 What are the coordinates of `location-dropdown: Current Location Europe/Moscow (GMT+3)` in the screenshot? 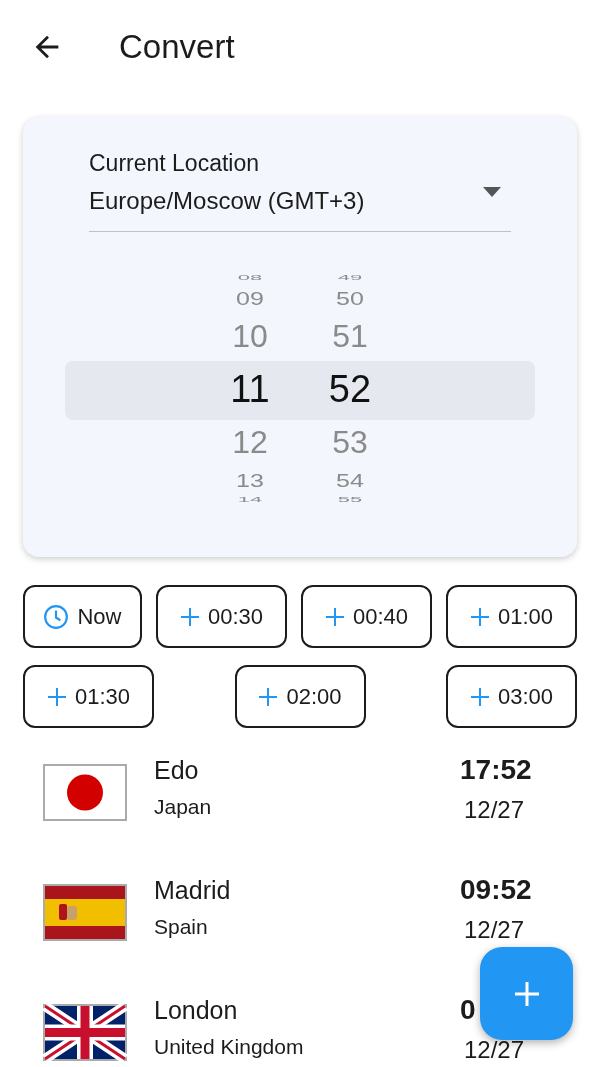 It's located at (300, 189).